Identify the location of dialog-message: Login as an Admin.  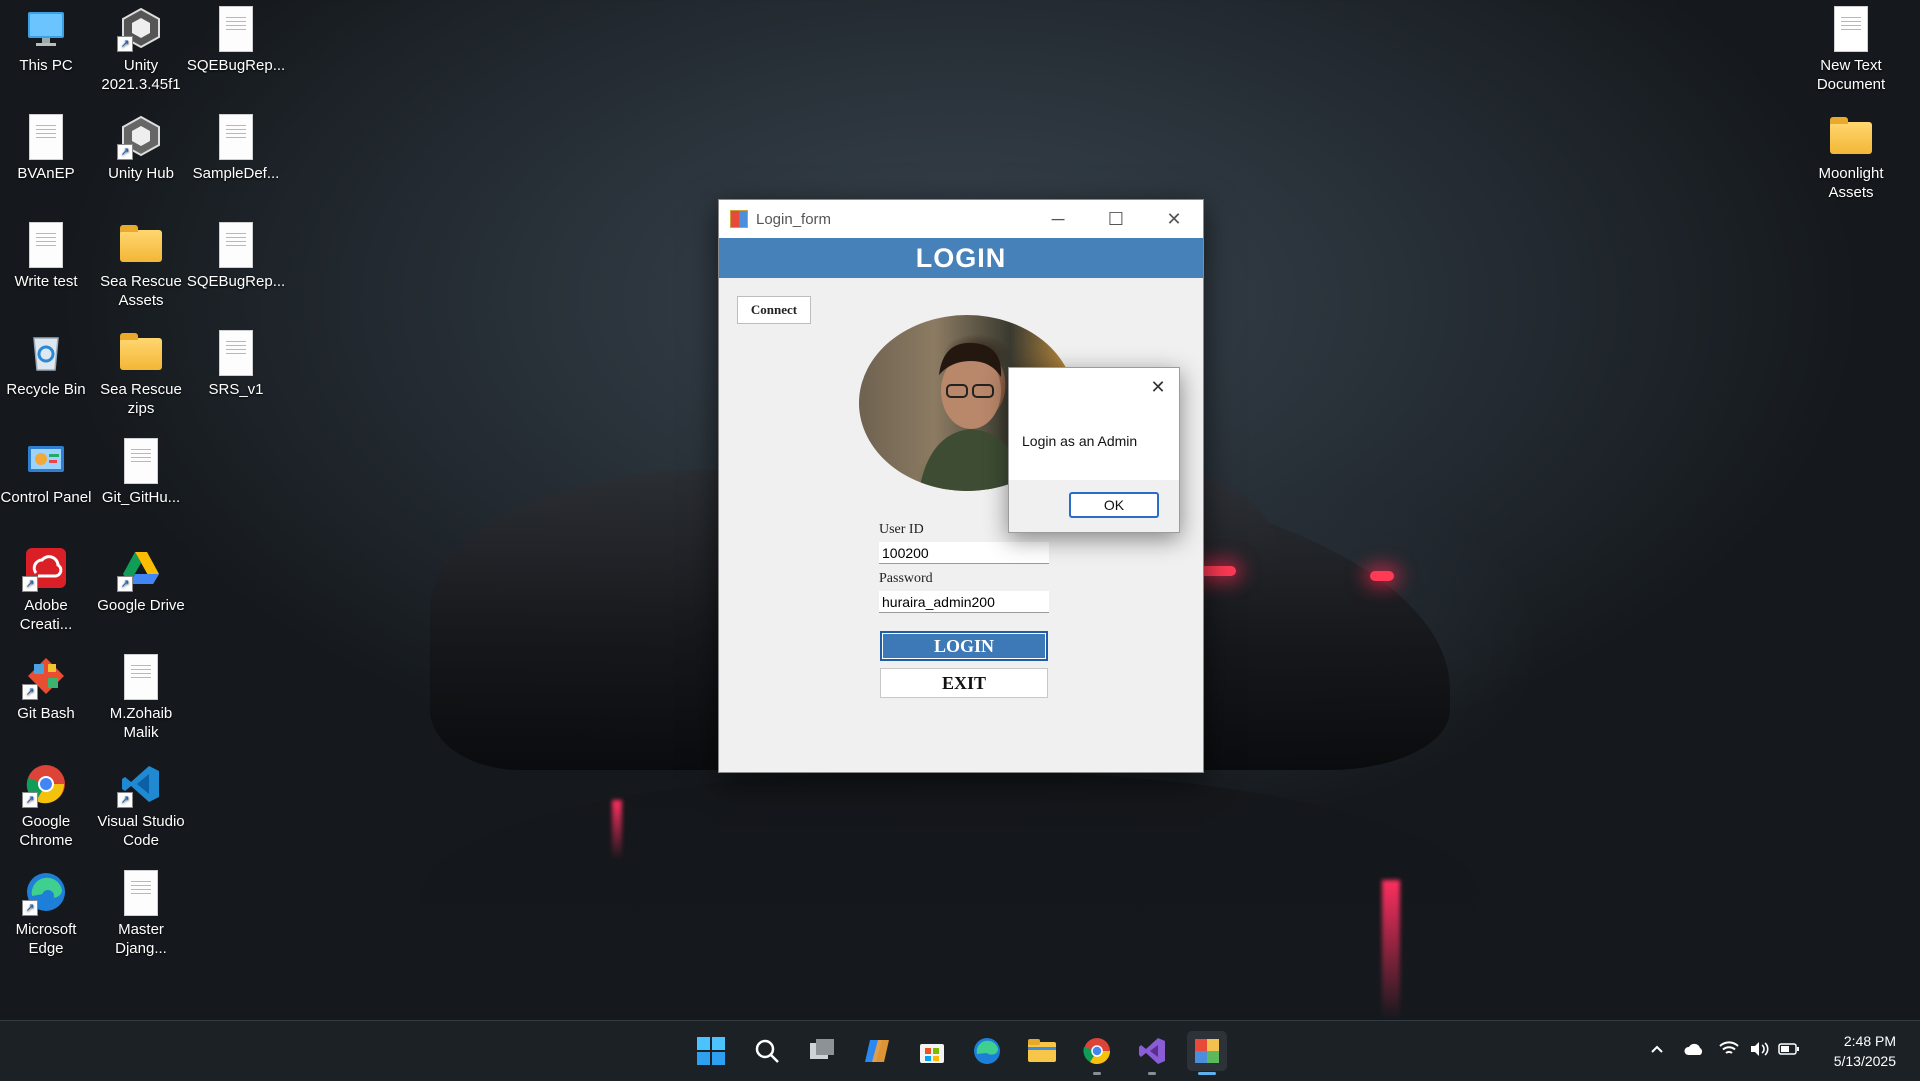
(1080, 441).